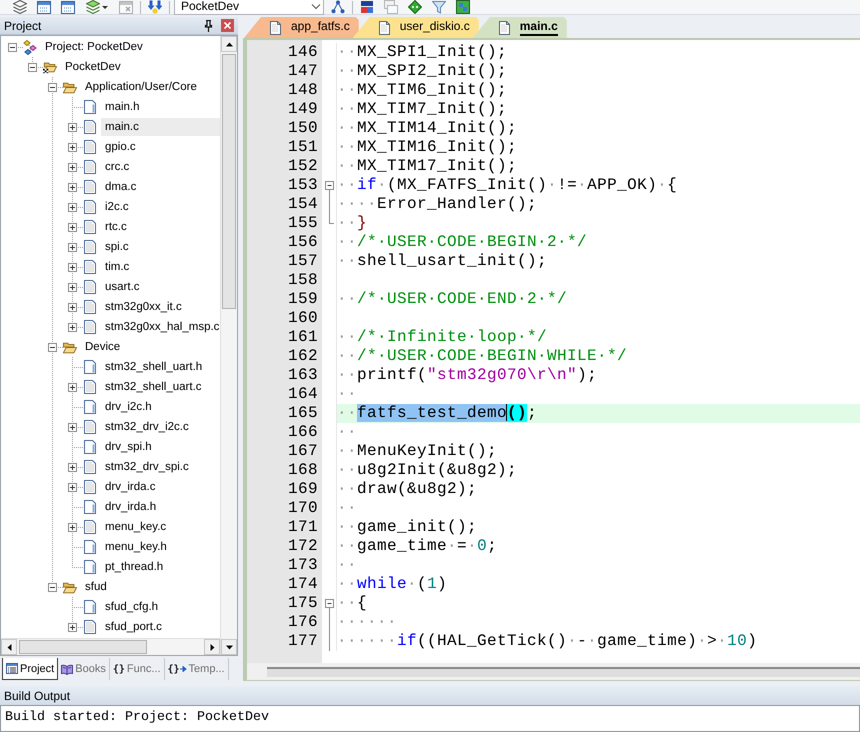  I want to click on triangle-down-icon, so click(229, 647).